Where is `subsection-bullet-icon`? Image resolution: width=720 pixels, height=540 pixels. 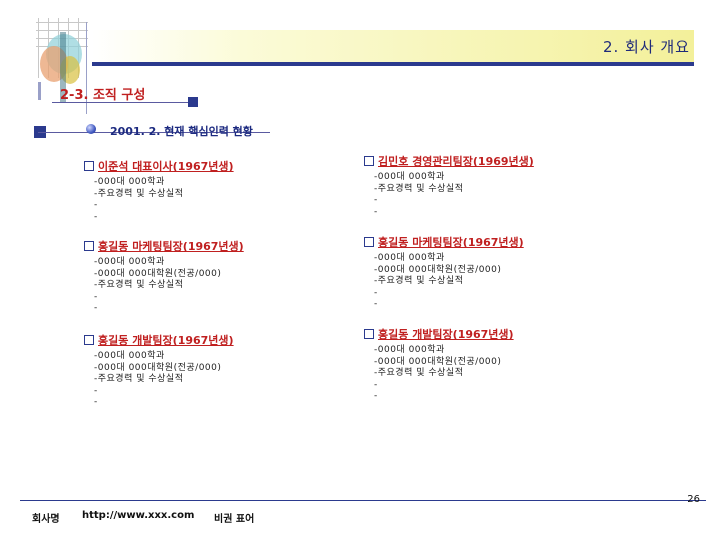 subsection-bullet-icon is located at coordinates (91, 129).